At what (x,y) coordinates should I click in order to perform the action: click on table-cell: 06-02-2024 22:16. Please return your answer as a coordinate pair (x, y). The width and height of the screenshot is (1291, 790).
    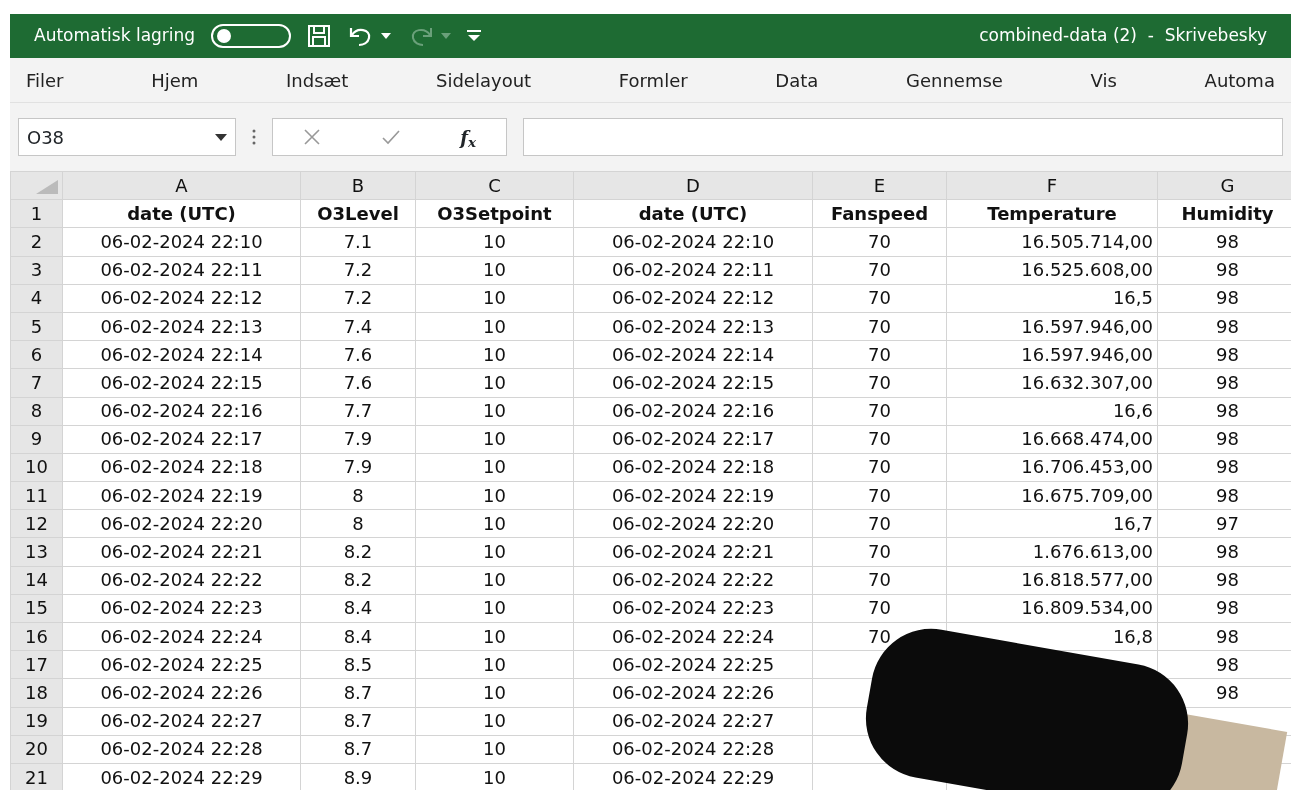
    Looking at the image, I should click on (181, 411).